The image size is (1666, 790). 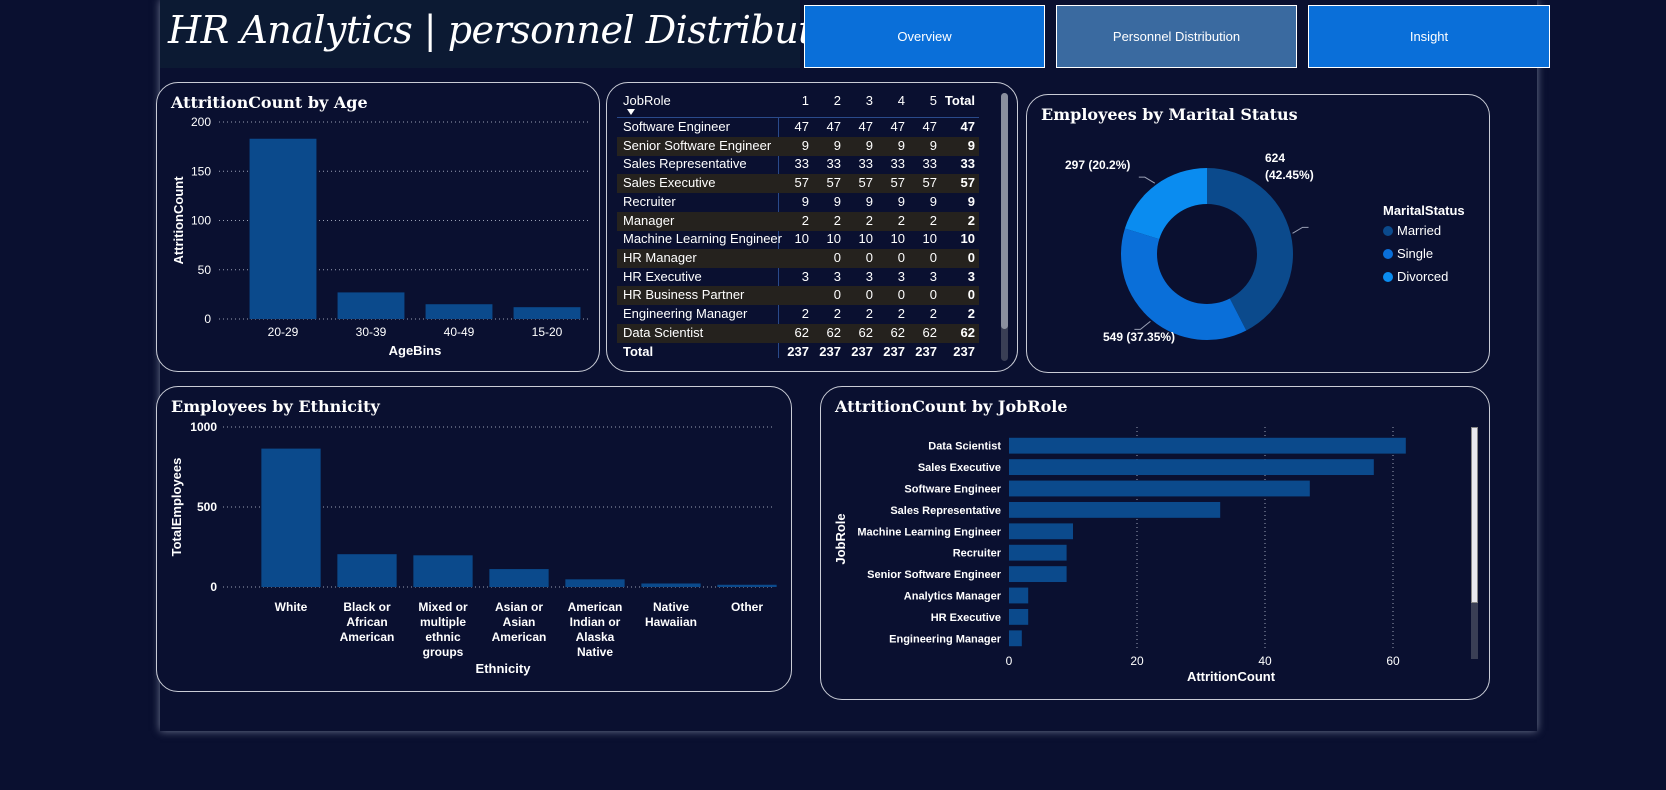 What do you see at coordinates (1412, 230) in the screenshot?
I see `legend-item-married: Married` at bounding box center [1412, 230].